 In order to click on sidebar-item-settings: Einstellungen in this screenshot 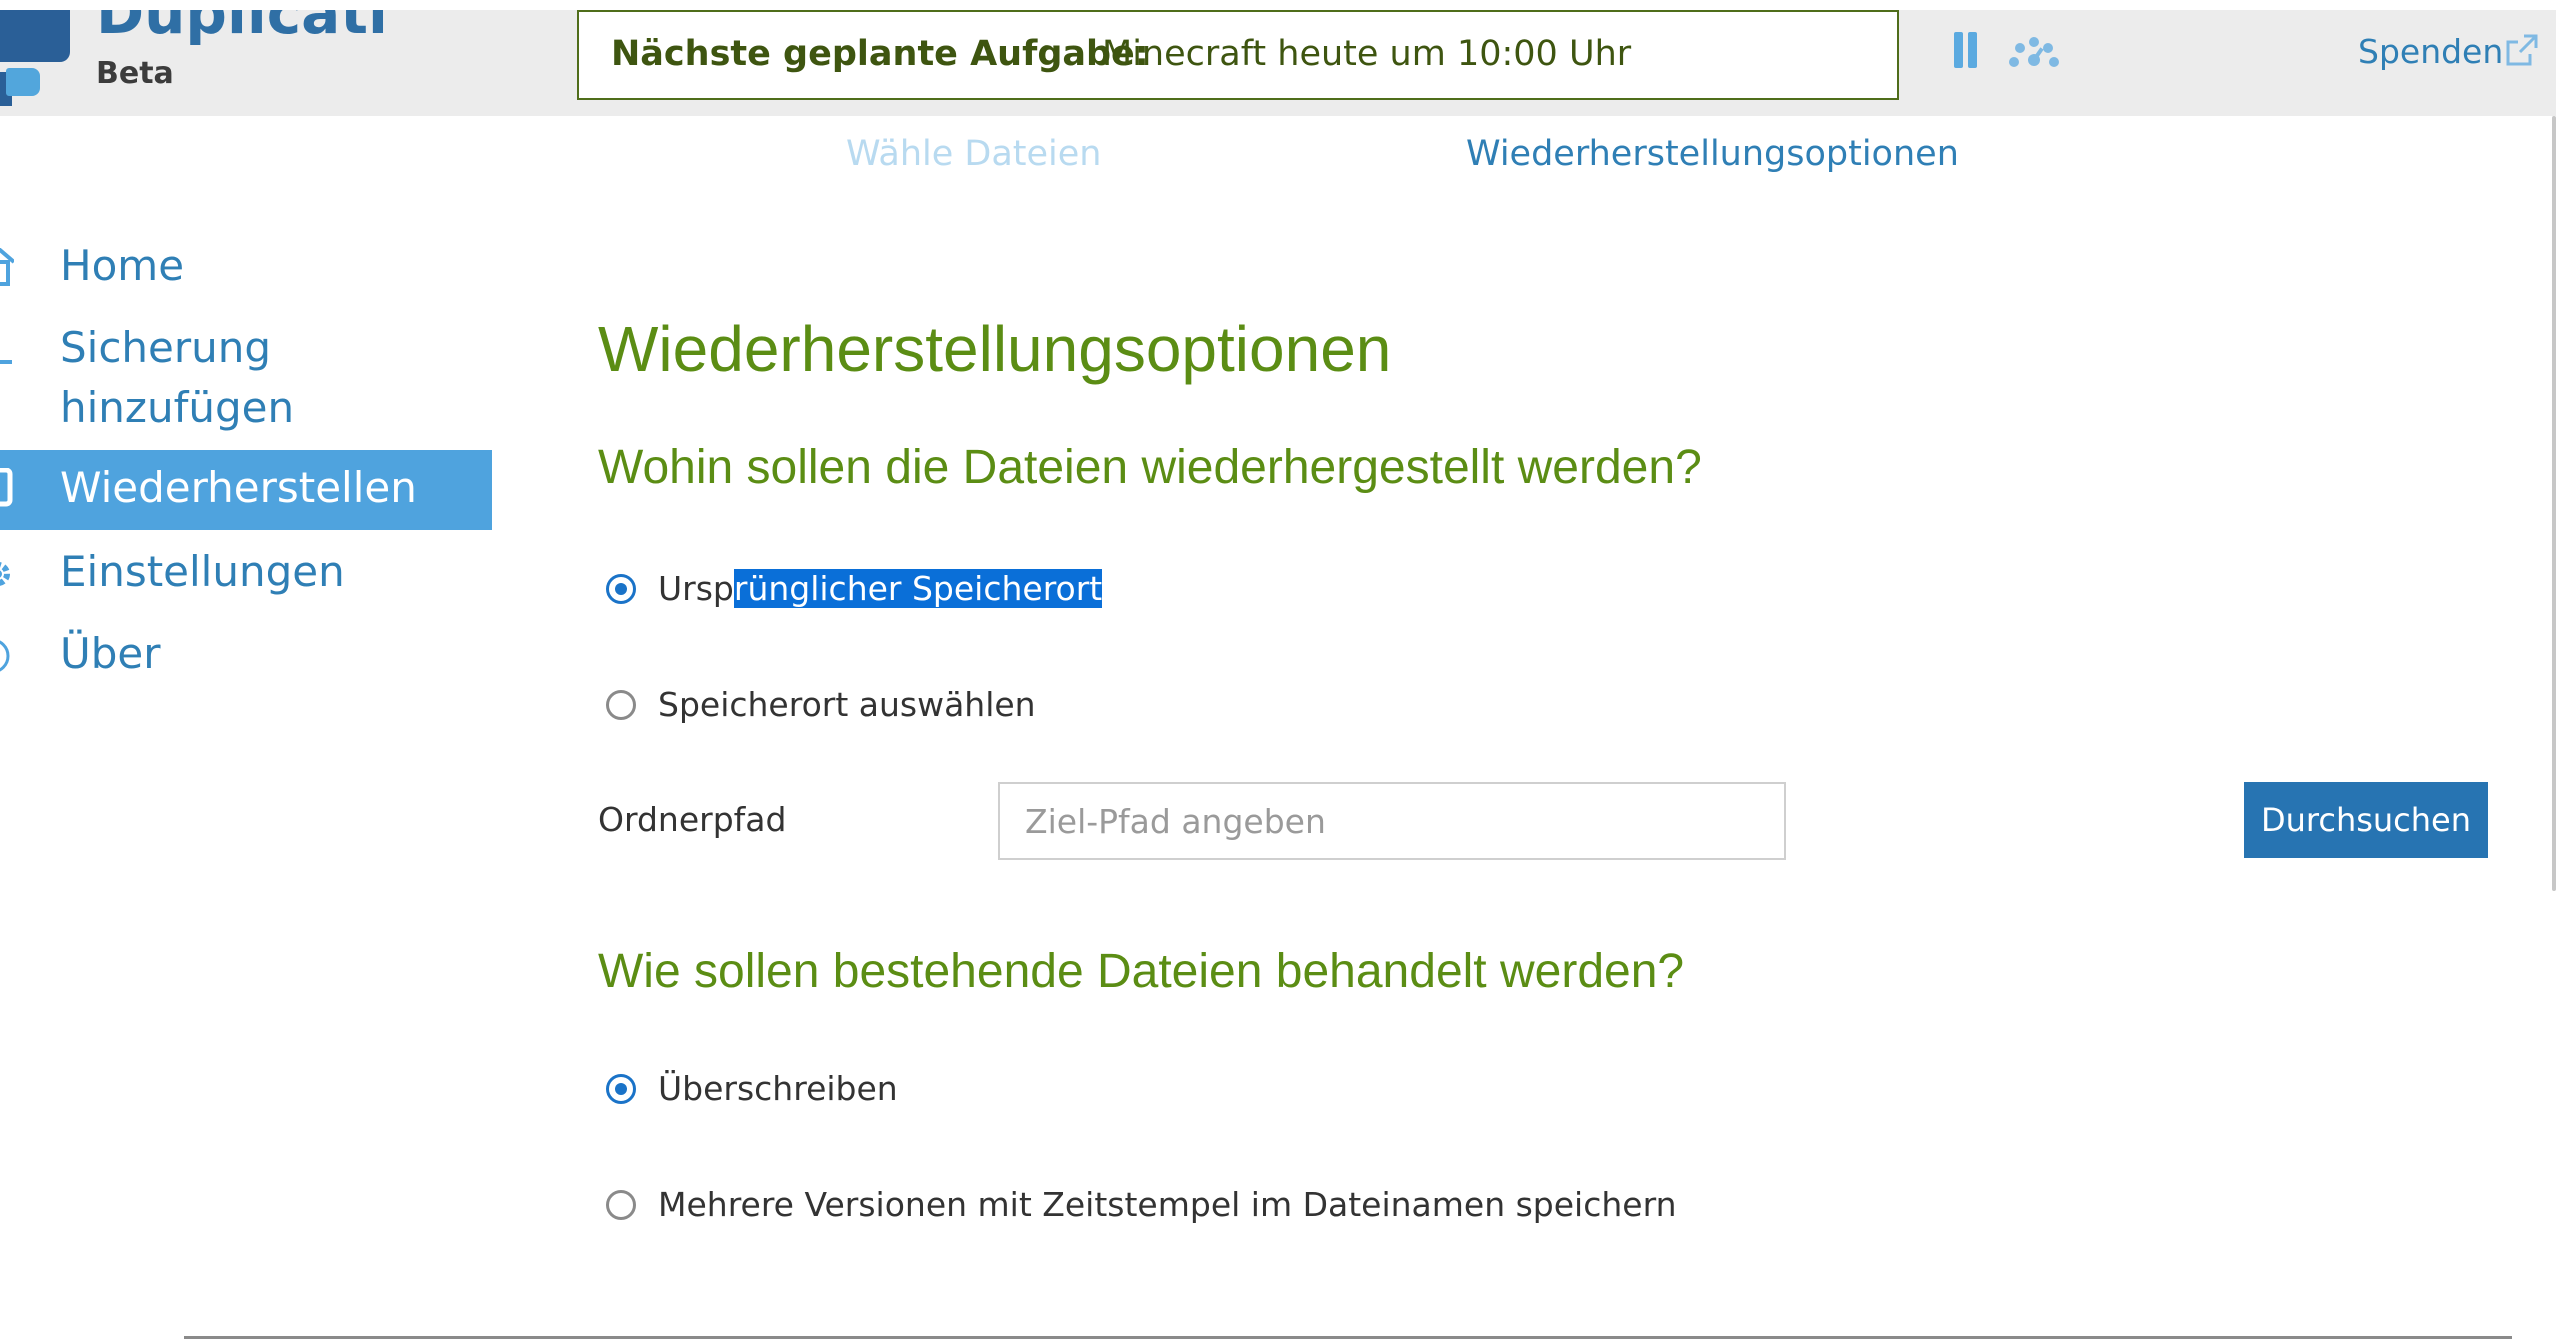, I will do `click(246, 574)`.